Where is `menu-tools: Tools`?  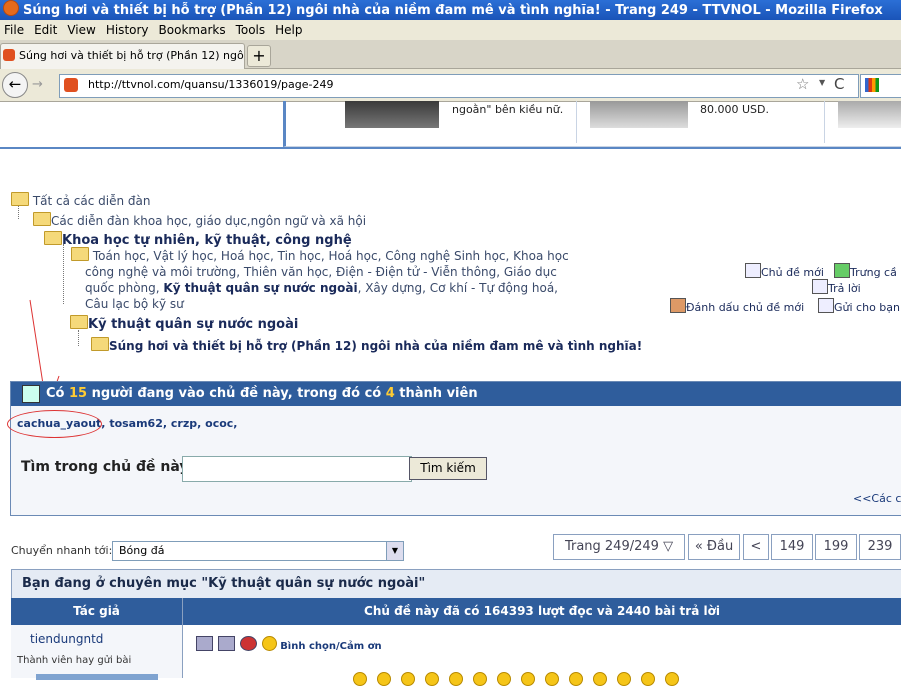 menu-tools: Tools is located at coordinates (251, 30).